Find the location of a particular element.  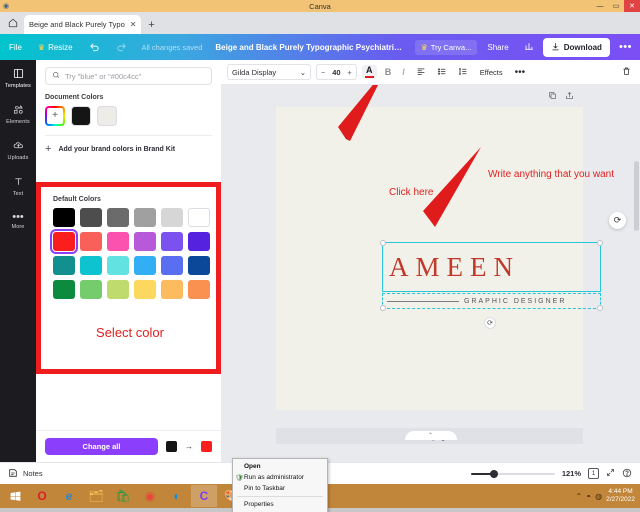

color-picker-swatch: + is located at coordinates (55, 116).